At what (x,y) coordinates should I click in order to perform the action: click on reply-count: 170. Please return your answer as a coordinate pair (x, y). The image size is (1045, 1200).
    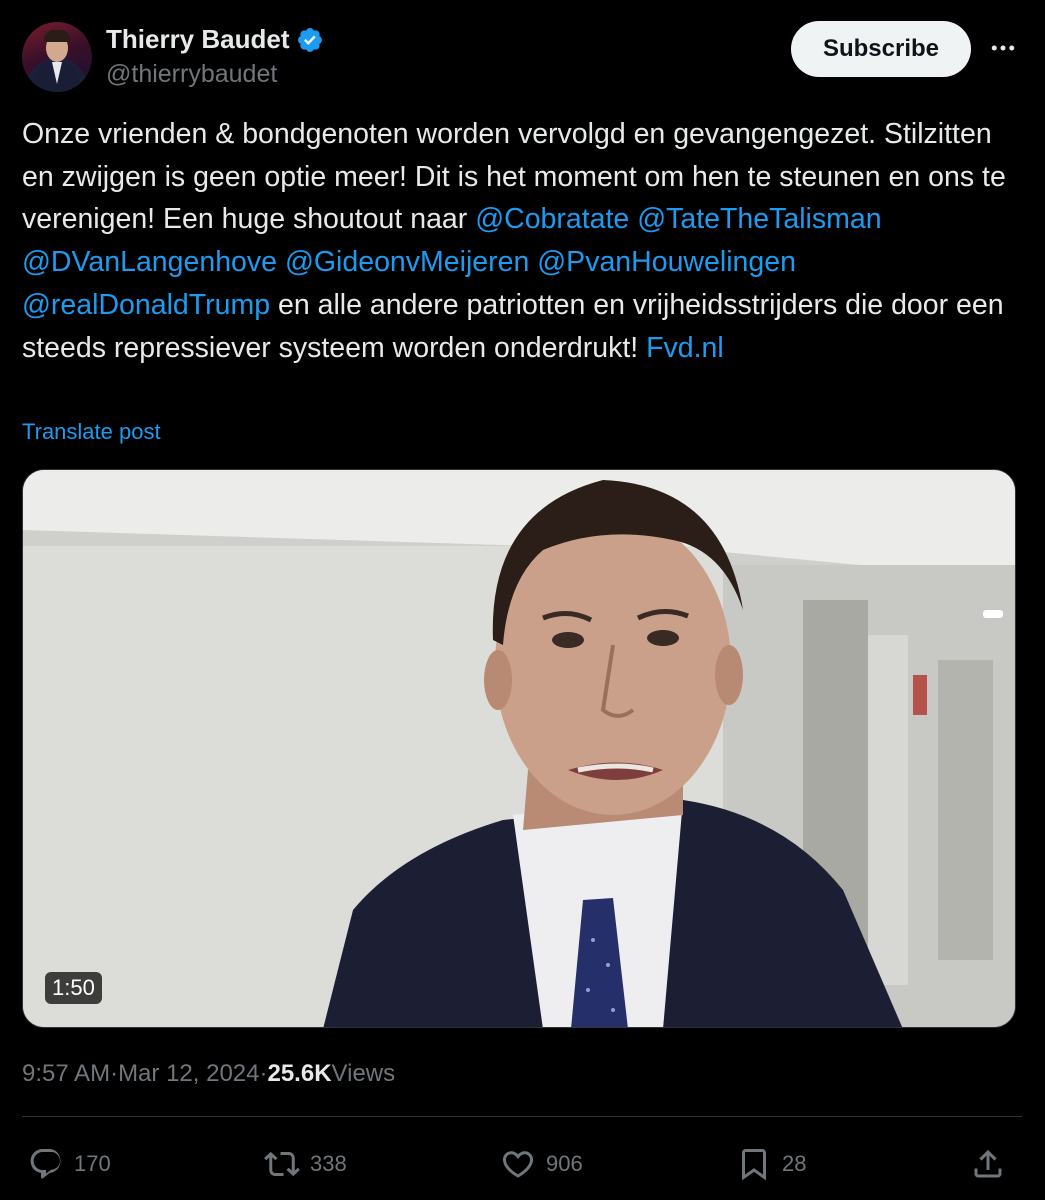
    Looking at the image, I should click on (92, 1163).